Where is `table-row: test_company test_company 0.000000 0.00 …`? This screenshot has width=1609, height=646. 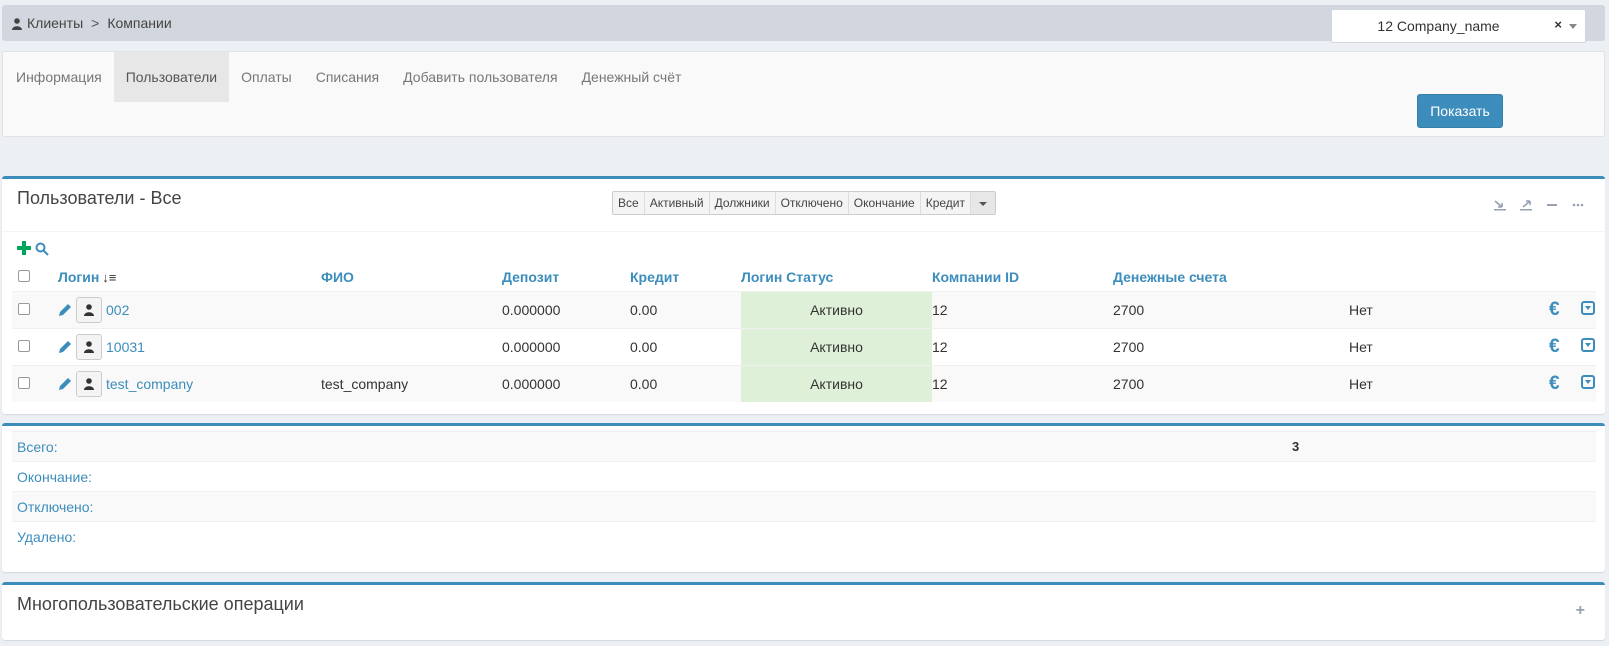 table-row: test_company test_company 0.000000 0.00 … is located at coordinates (804, 383).